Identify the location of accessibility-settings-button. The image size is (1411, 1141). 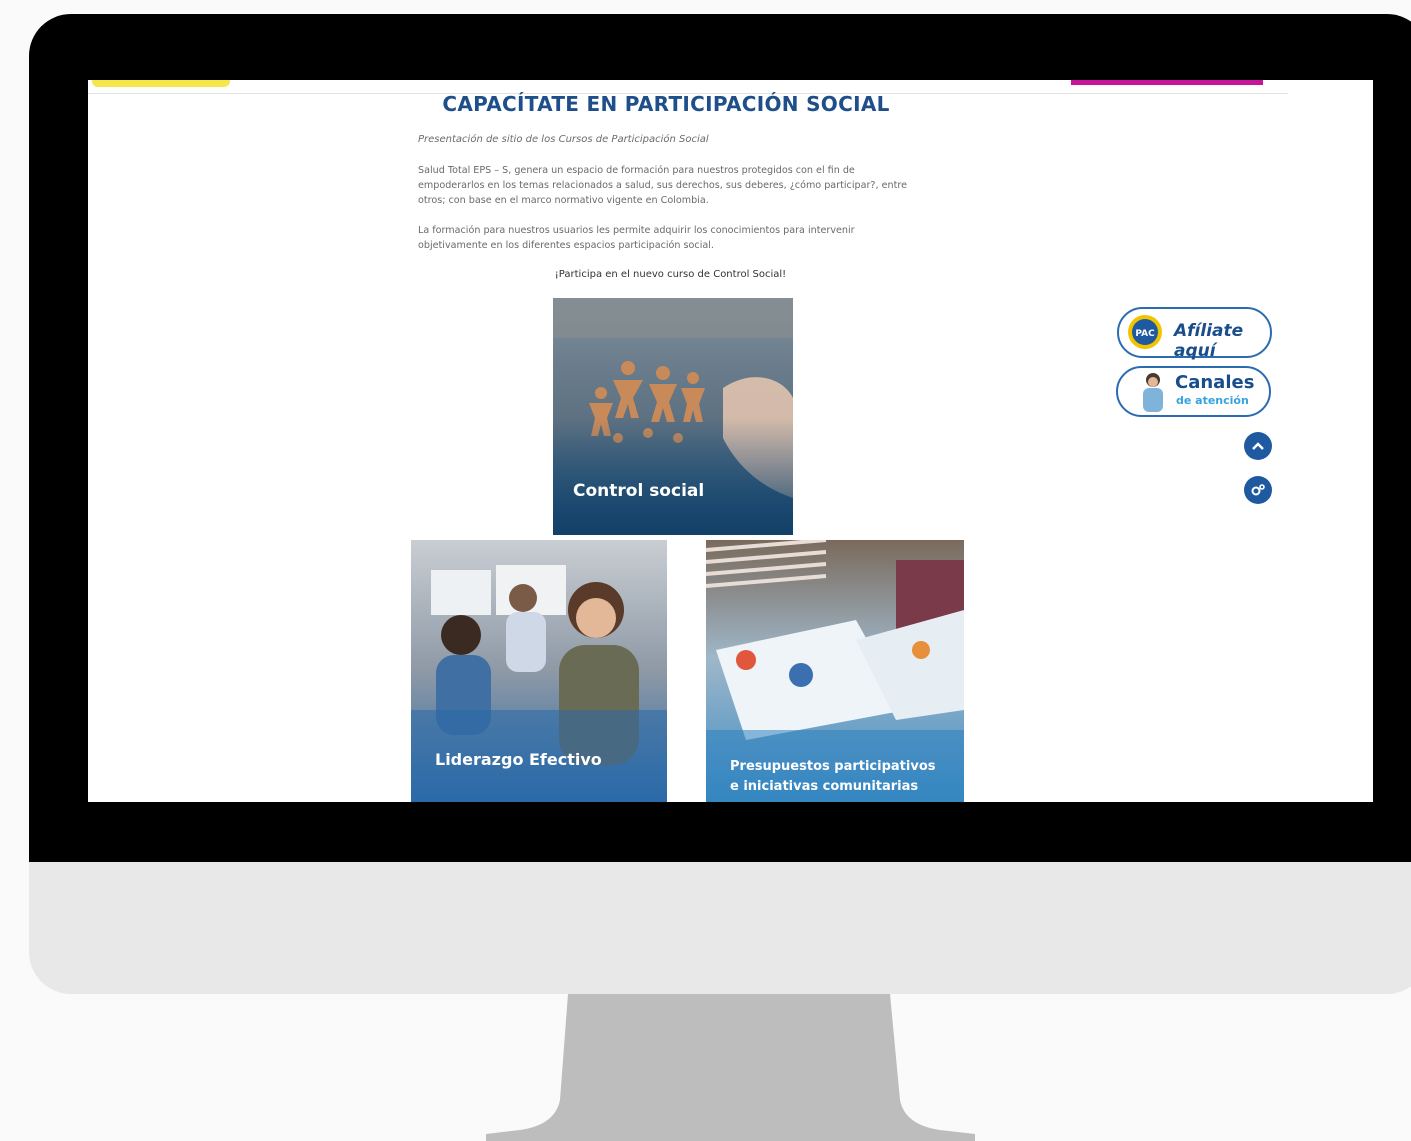
(1258, 490).